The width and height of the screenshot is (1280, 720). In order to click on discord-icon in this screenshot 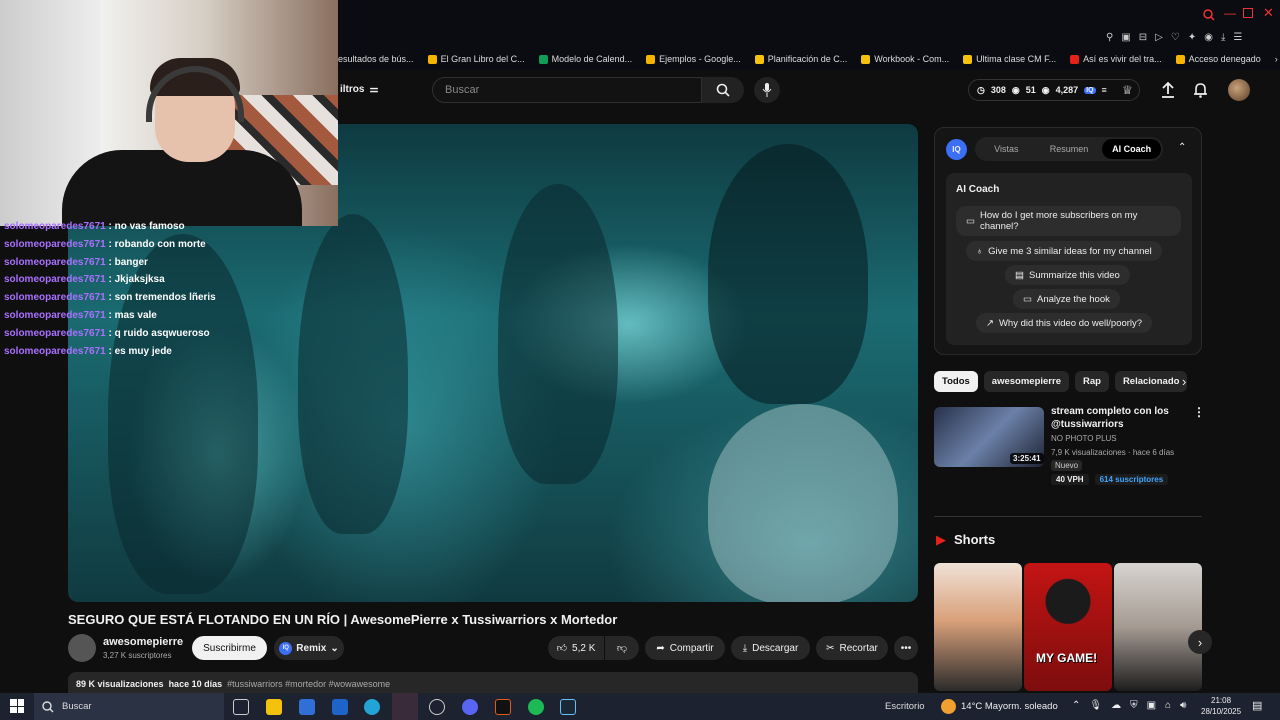, I will do `click(470, 707)`.